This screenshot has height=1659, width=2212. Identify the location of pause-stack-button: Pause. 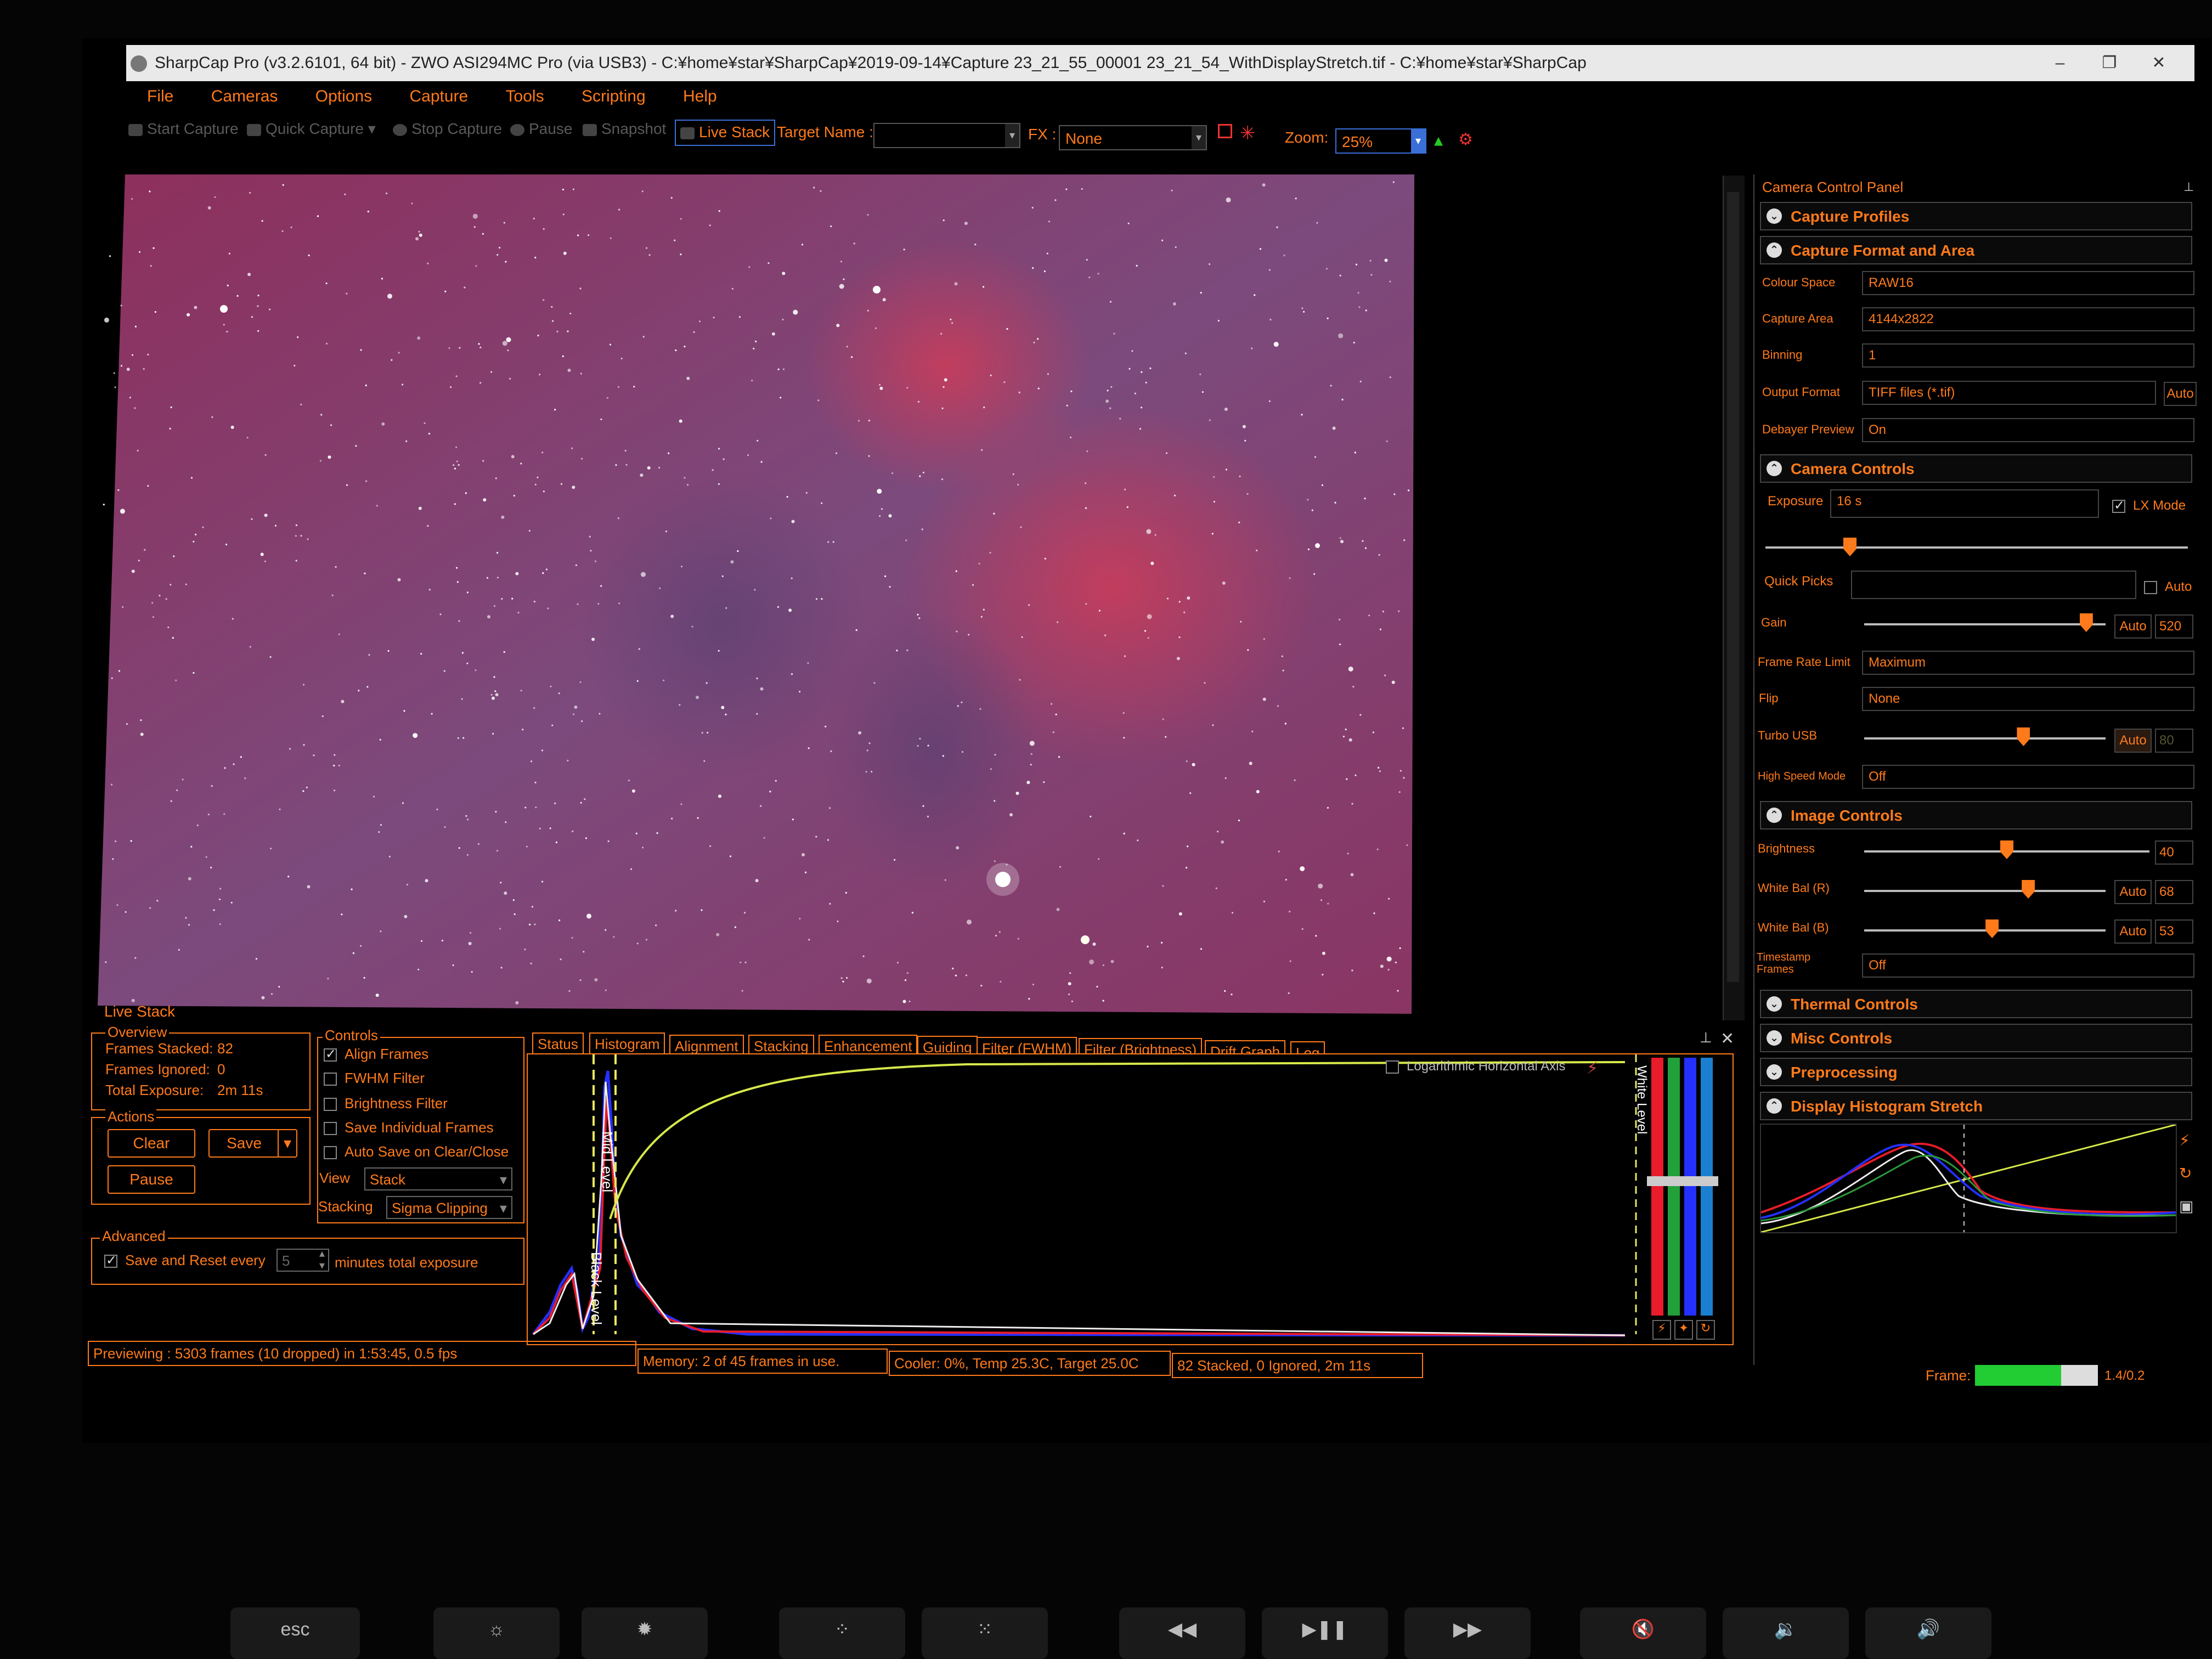
(152, 1180).